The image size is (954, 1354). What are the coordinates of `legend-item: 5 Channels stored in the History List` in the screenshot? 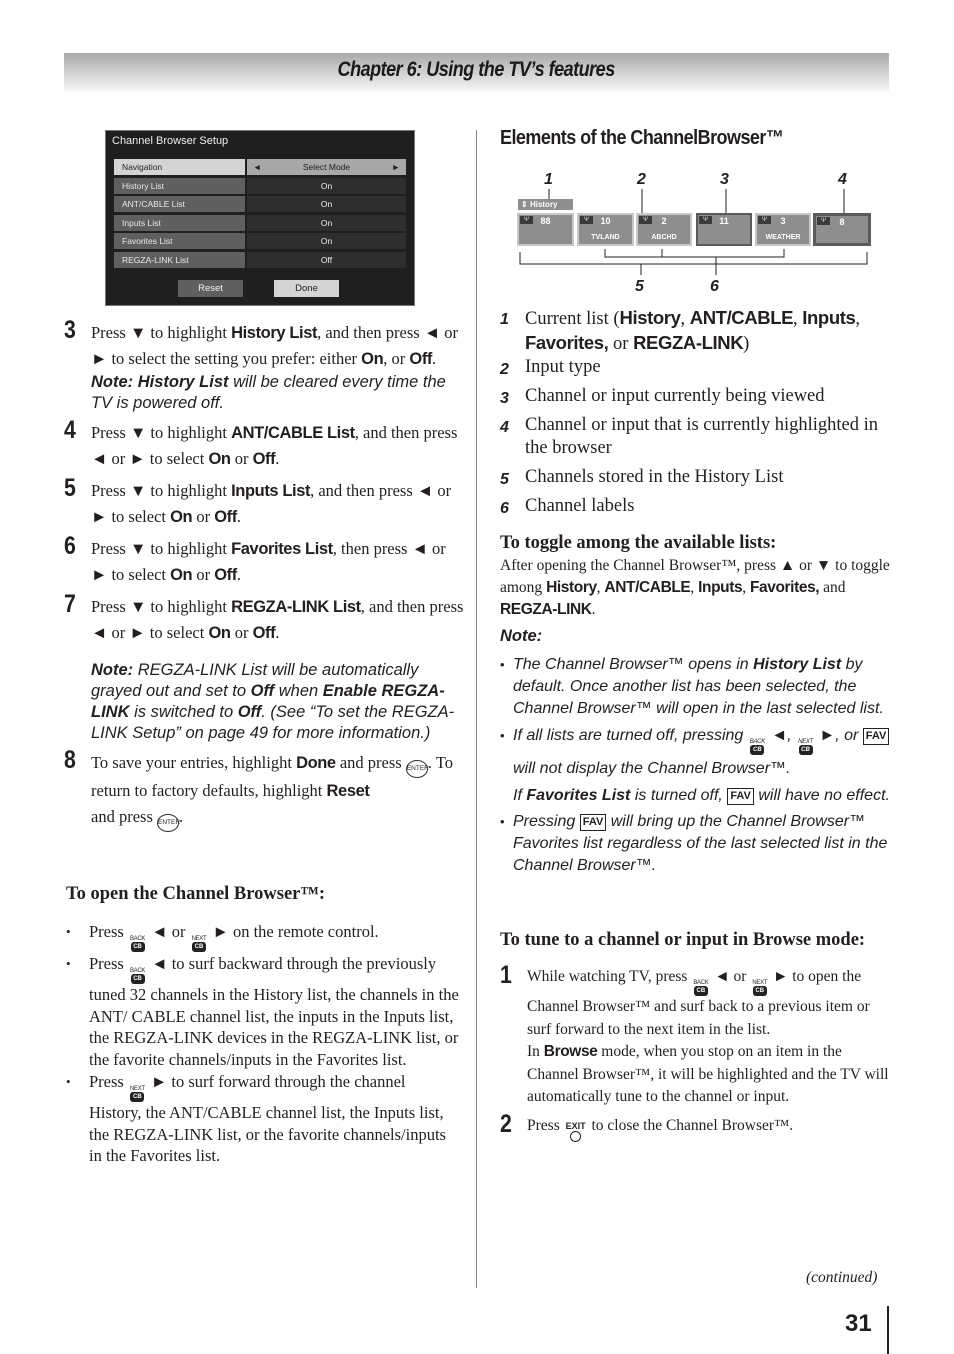 It's located at (642, 477).